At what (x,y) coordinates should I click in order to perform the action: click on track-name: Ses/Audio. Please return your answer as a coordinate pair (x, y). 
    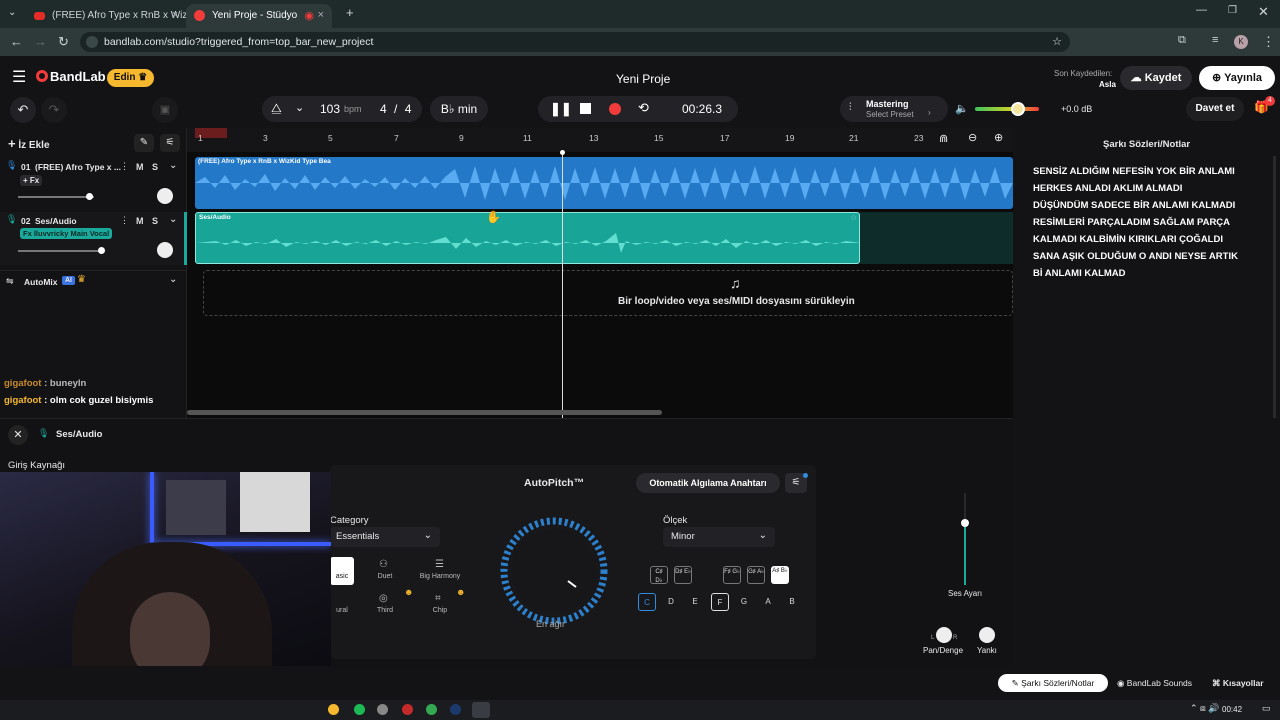
    Looking at the image, I should click on (56, 221).